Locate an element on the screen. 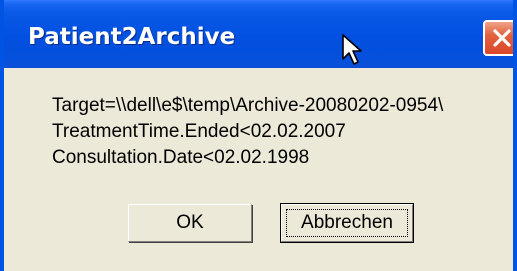 This screenshot has height=271, width=517. mouse-pointer-icon is located at coordinates (353, 52).